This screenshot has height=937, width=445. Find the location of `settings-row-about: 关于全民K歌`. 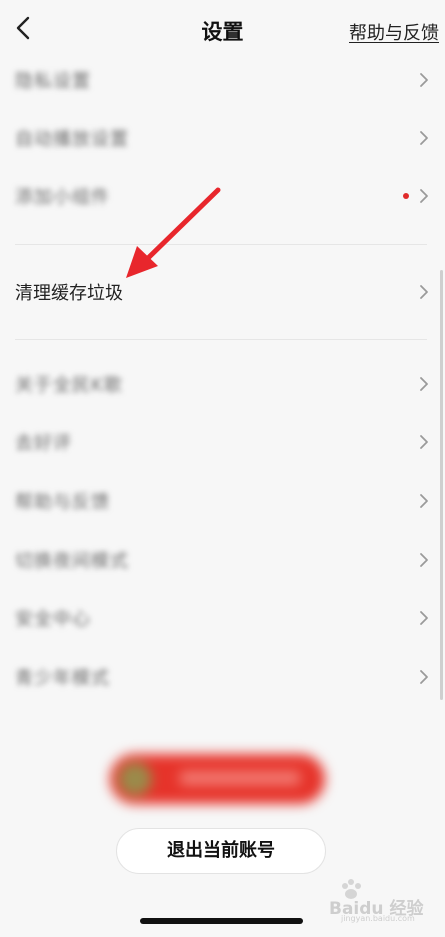

settings-row-about: 关于全民K歌 is located at coordinates (222, 384).